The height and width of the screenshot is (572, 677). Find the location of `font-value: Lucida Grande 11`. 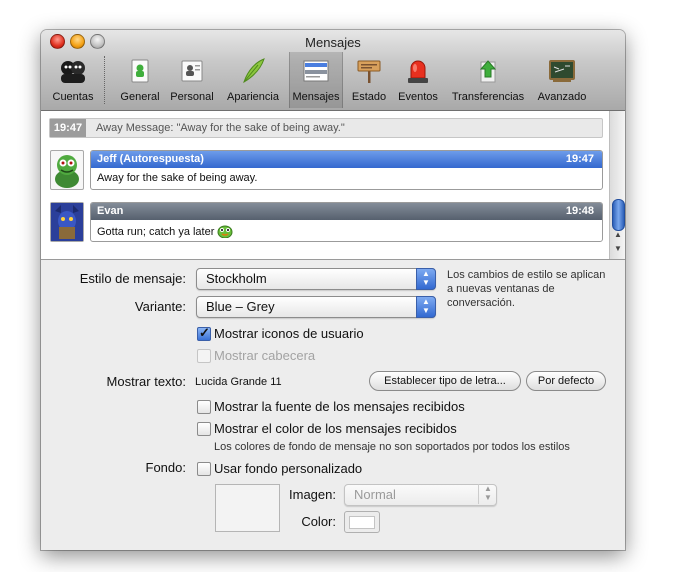

font-value: Lucida Grande 11 is located at coordinates (238, 382).